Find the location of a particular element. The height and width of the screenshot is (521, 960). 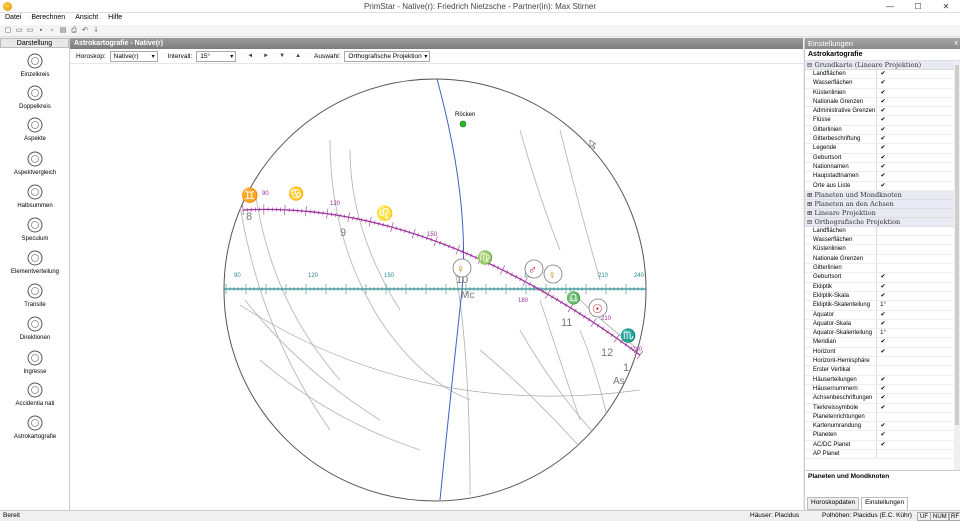

export-icon: ⎙ is located at coordinates (74, 31).